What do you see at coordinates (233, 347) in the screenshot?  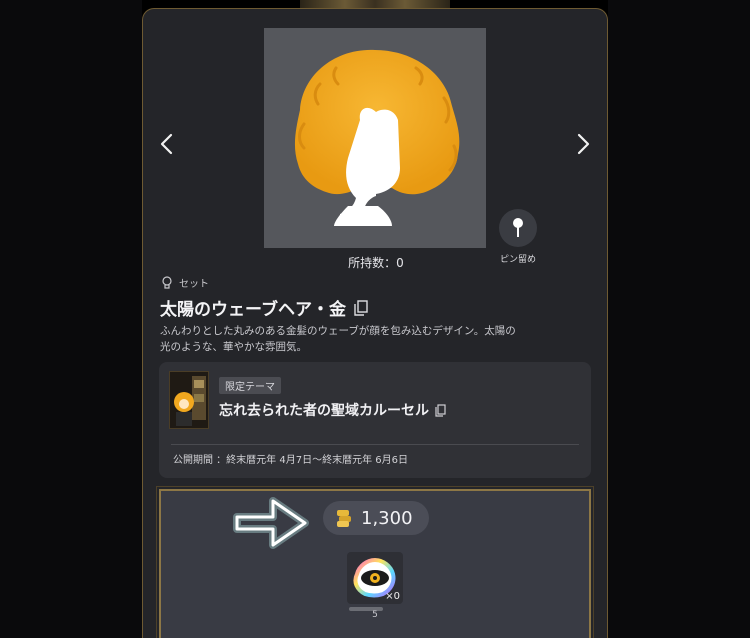 I see `description-line: 光のような、華やかな雰囲気。` at bounding box center [233, 347].